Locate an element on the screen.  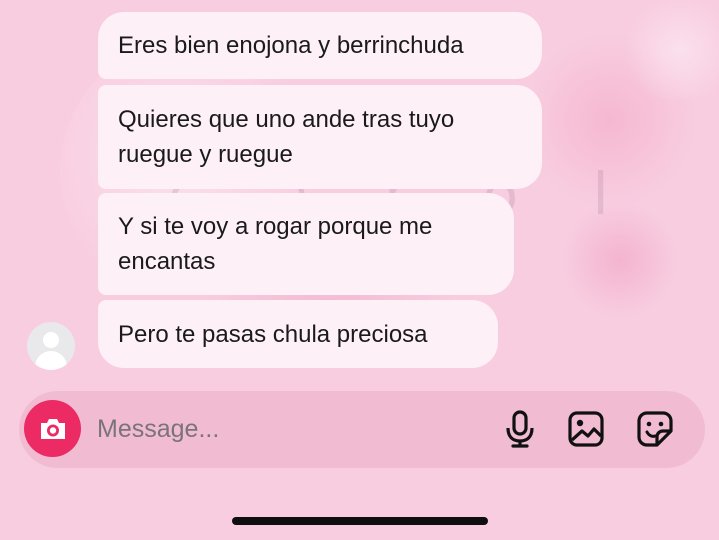
sticker-icon is located at coordinates (655, 429).